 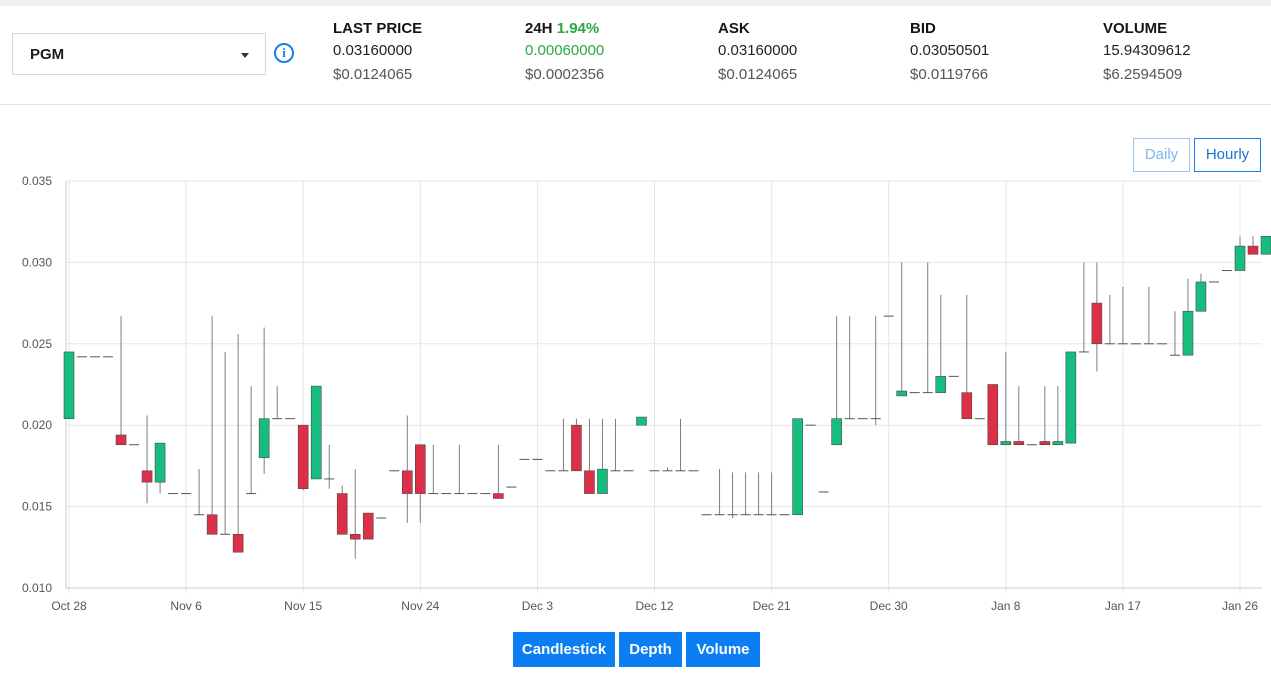 I want to click on x-tick-label: Dec 30, so click(x=889, y=606).